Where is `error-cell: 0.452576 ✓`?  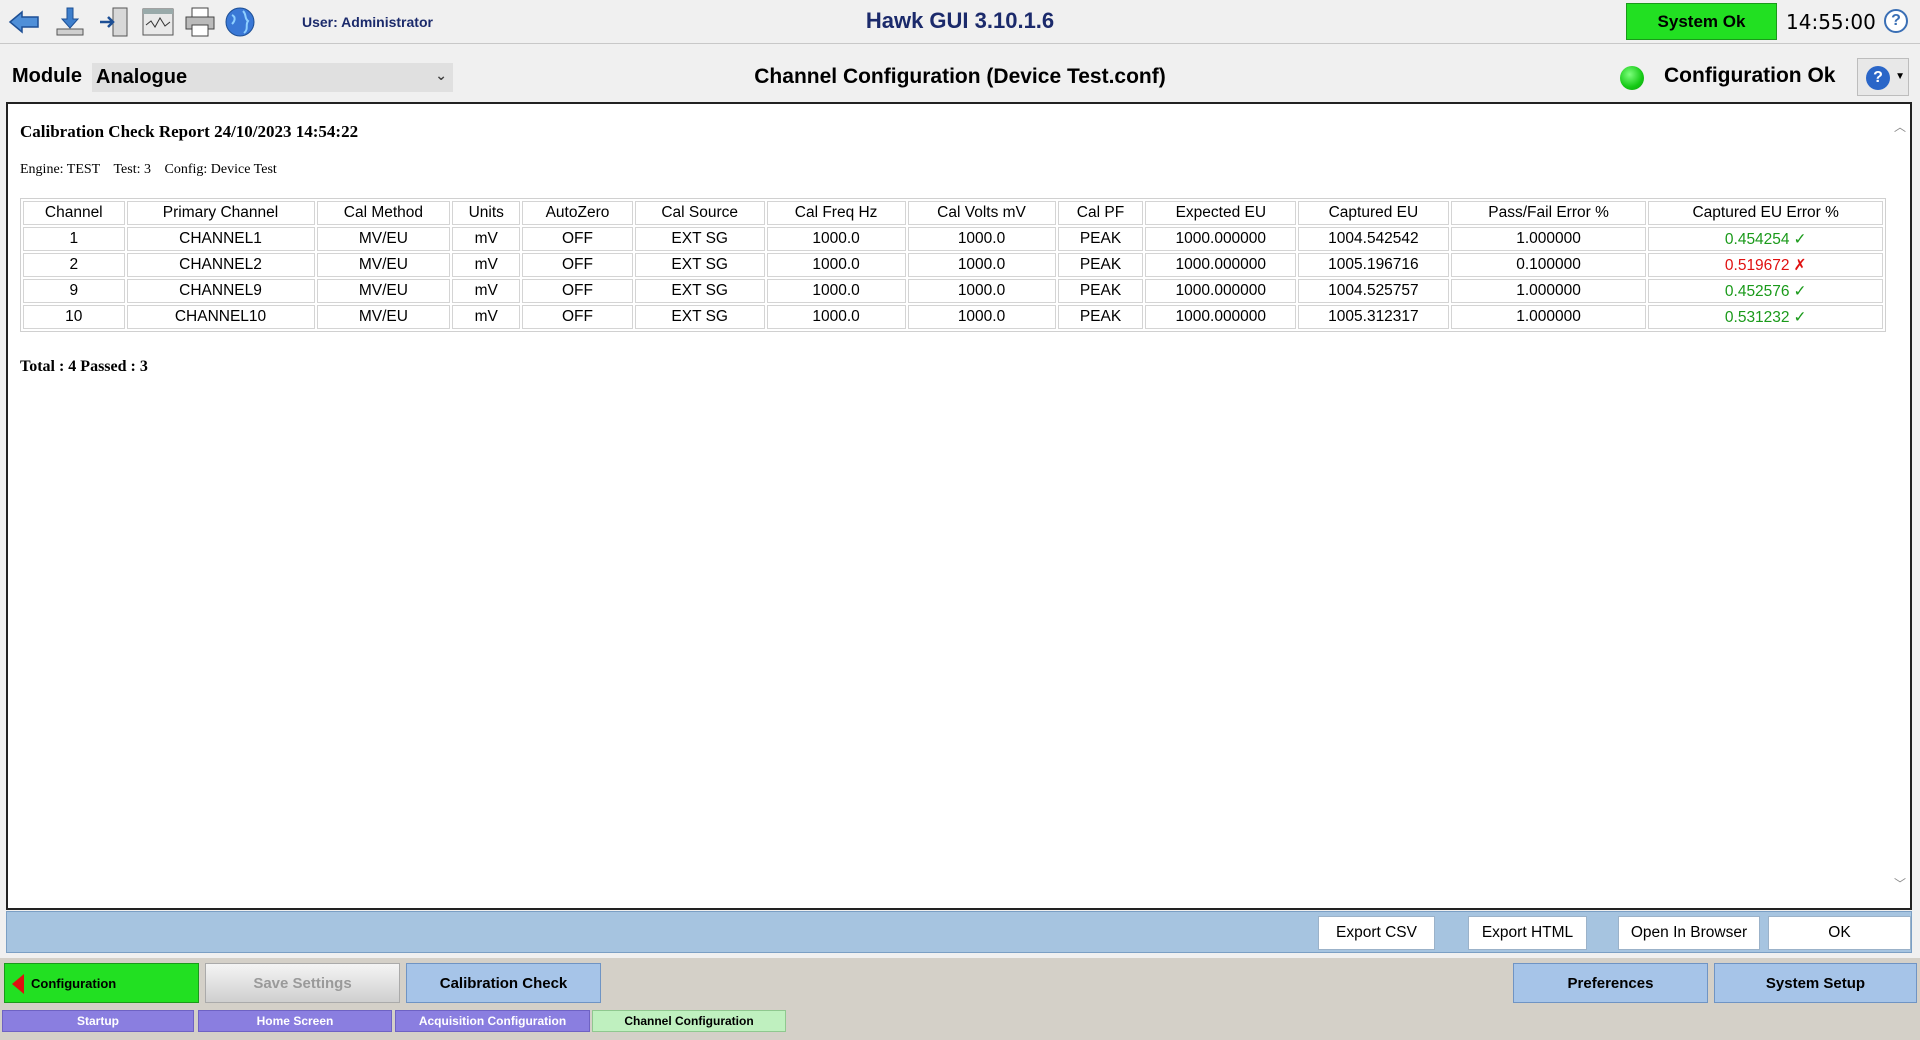
error-cell: 0.452576 ✓ is located at coordinates (1765, 291).